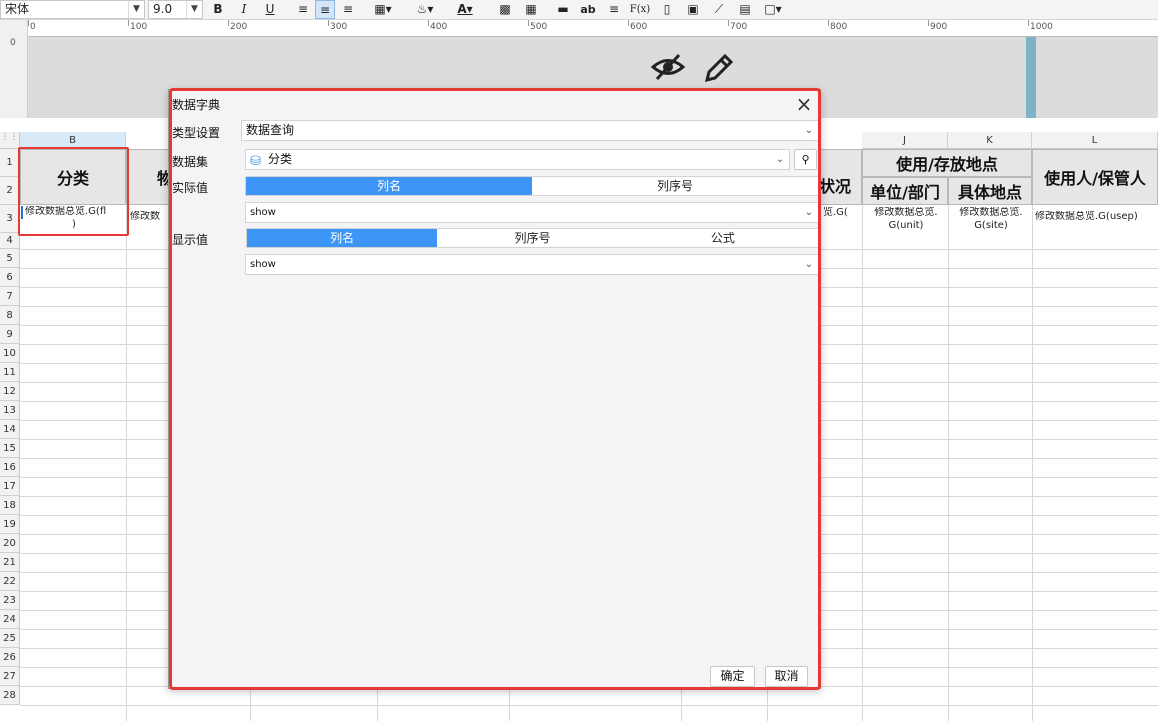 The height and width of the screenshot is (721, 1158). I want to click on row-header: 2, so click(10, 191).